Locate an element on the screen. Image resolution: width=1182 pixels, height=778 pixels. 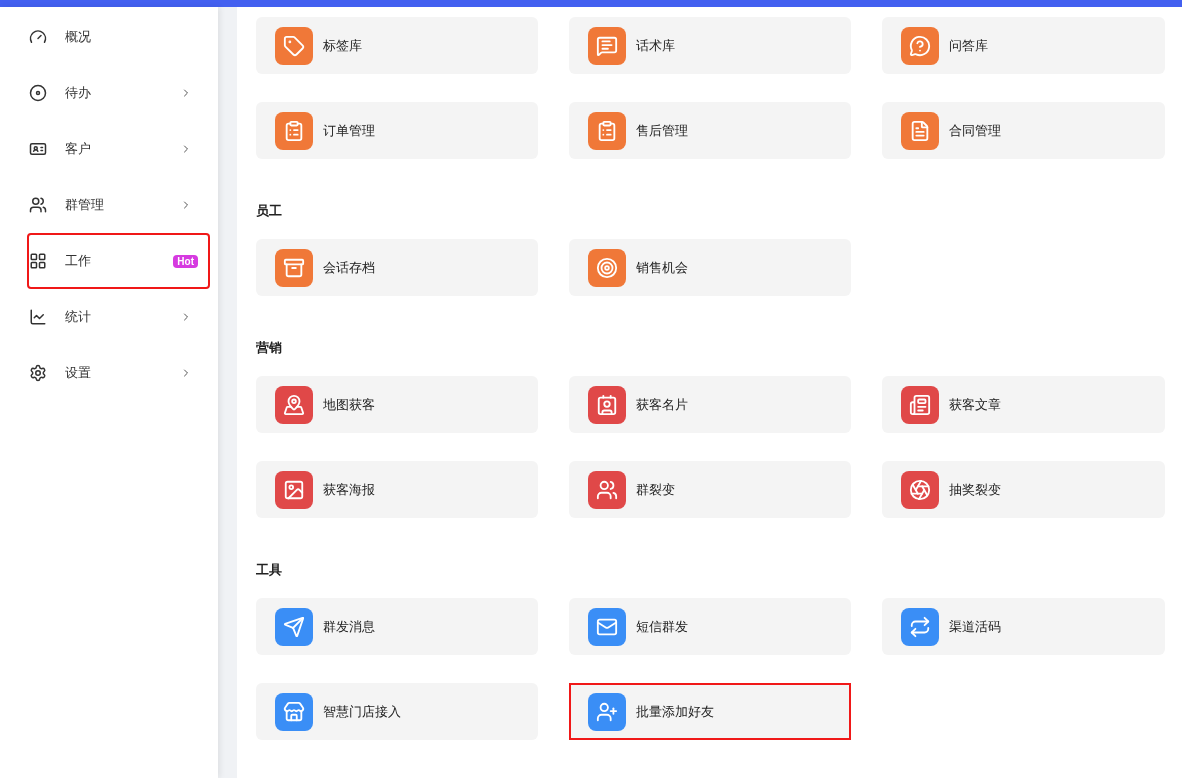
hot-badge: Hot is located at coordinates (185, 261).